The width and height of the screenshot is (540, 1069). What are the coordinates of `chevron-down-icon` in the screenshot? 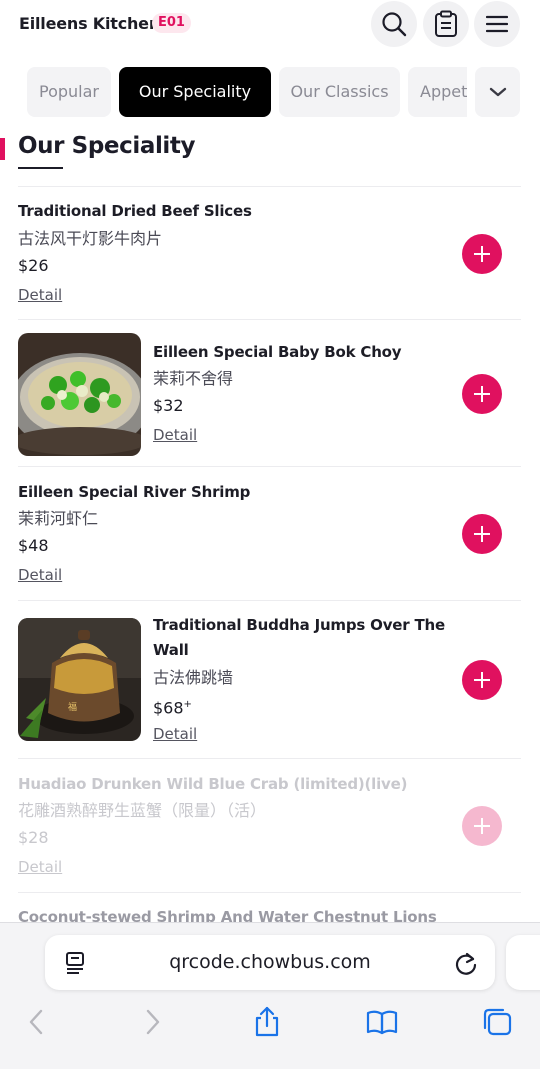 It's located at (497, 92).